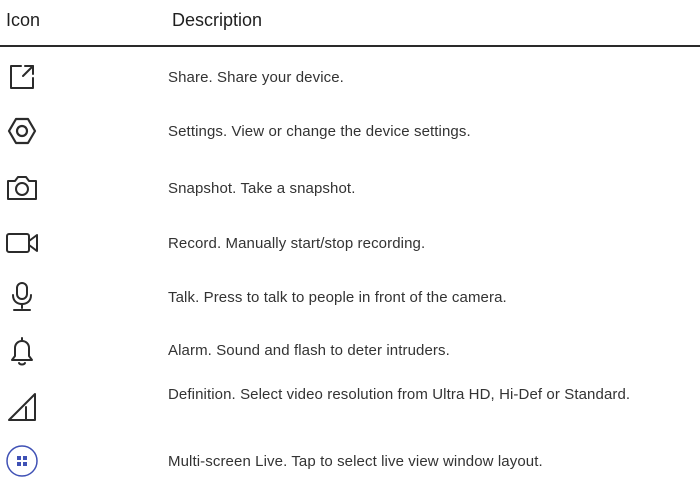 The width and height of the screenshot is (700, 482). What do you see at coordinates (22, 77) in the screenshot?
I see `share-icon` at bounding box center [22, 77].